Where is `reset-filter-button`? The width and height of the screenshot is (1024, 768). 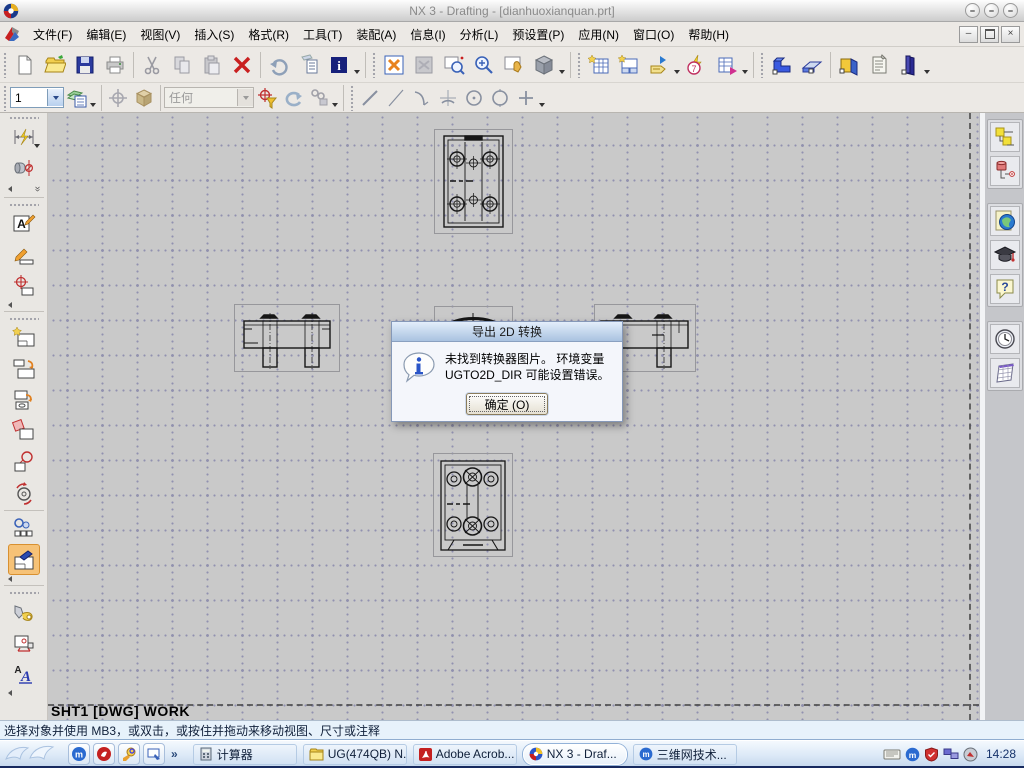
reset-filter-button is located at coordinates (293, 98).